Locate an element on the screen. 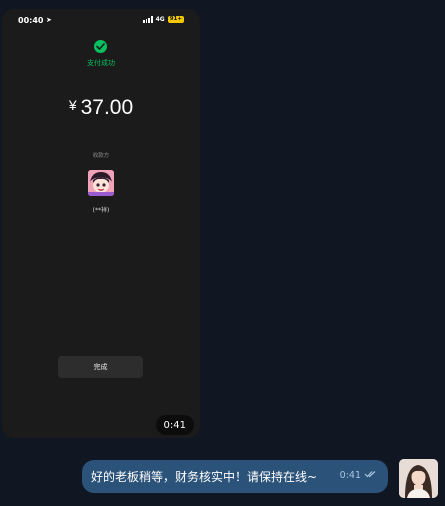 The image size is (445, 506). wechat-pay-success-icon is located at coordinates (100, 46).